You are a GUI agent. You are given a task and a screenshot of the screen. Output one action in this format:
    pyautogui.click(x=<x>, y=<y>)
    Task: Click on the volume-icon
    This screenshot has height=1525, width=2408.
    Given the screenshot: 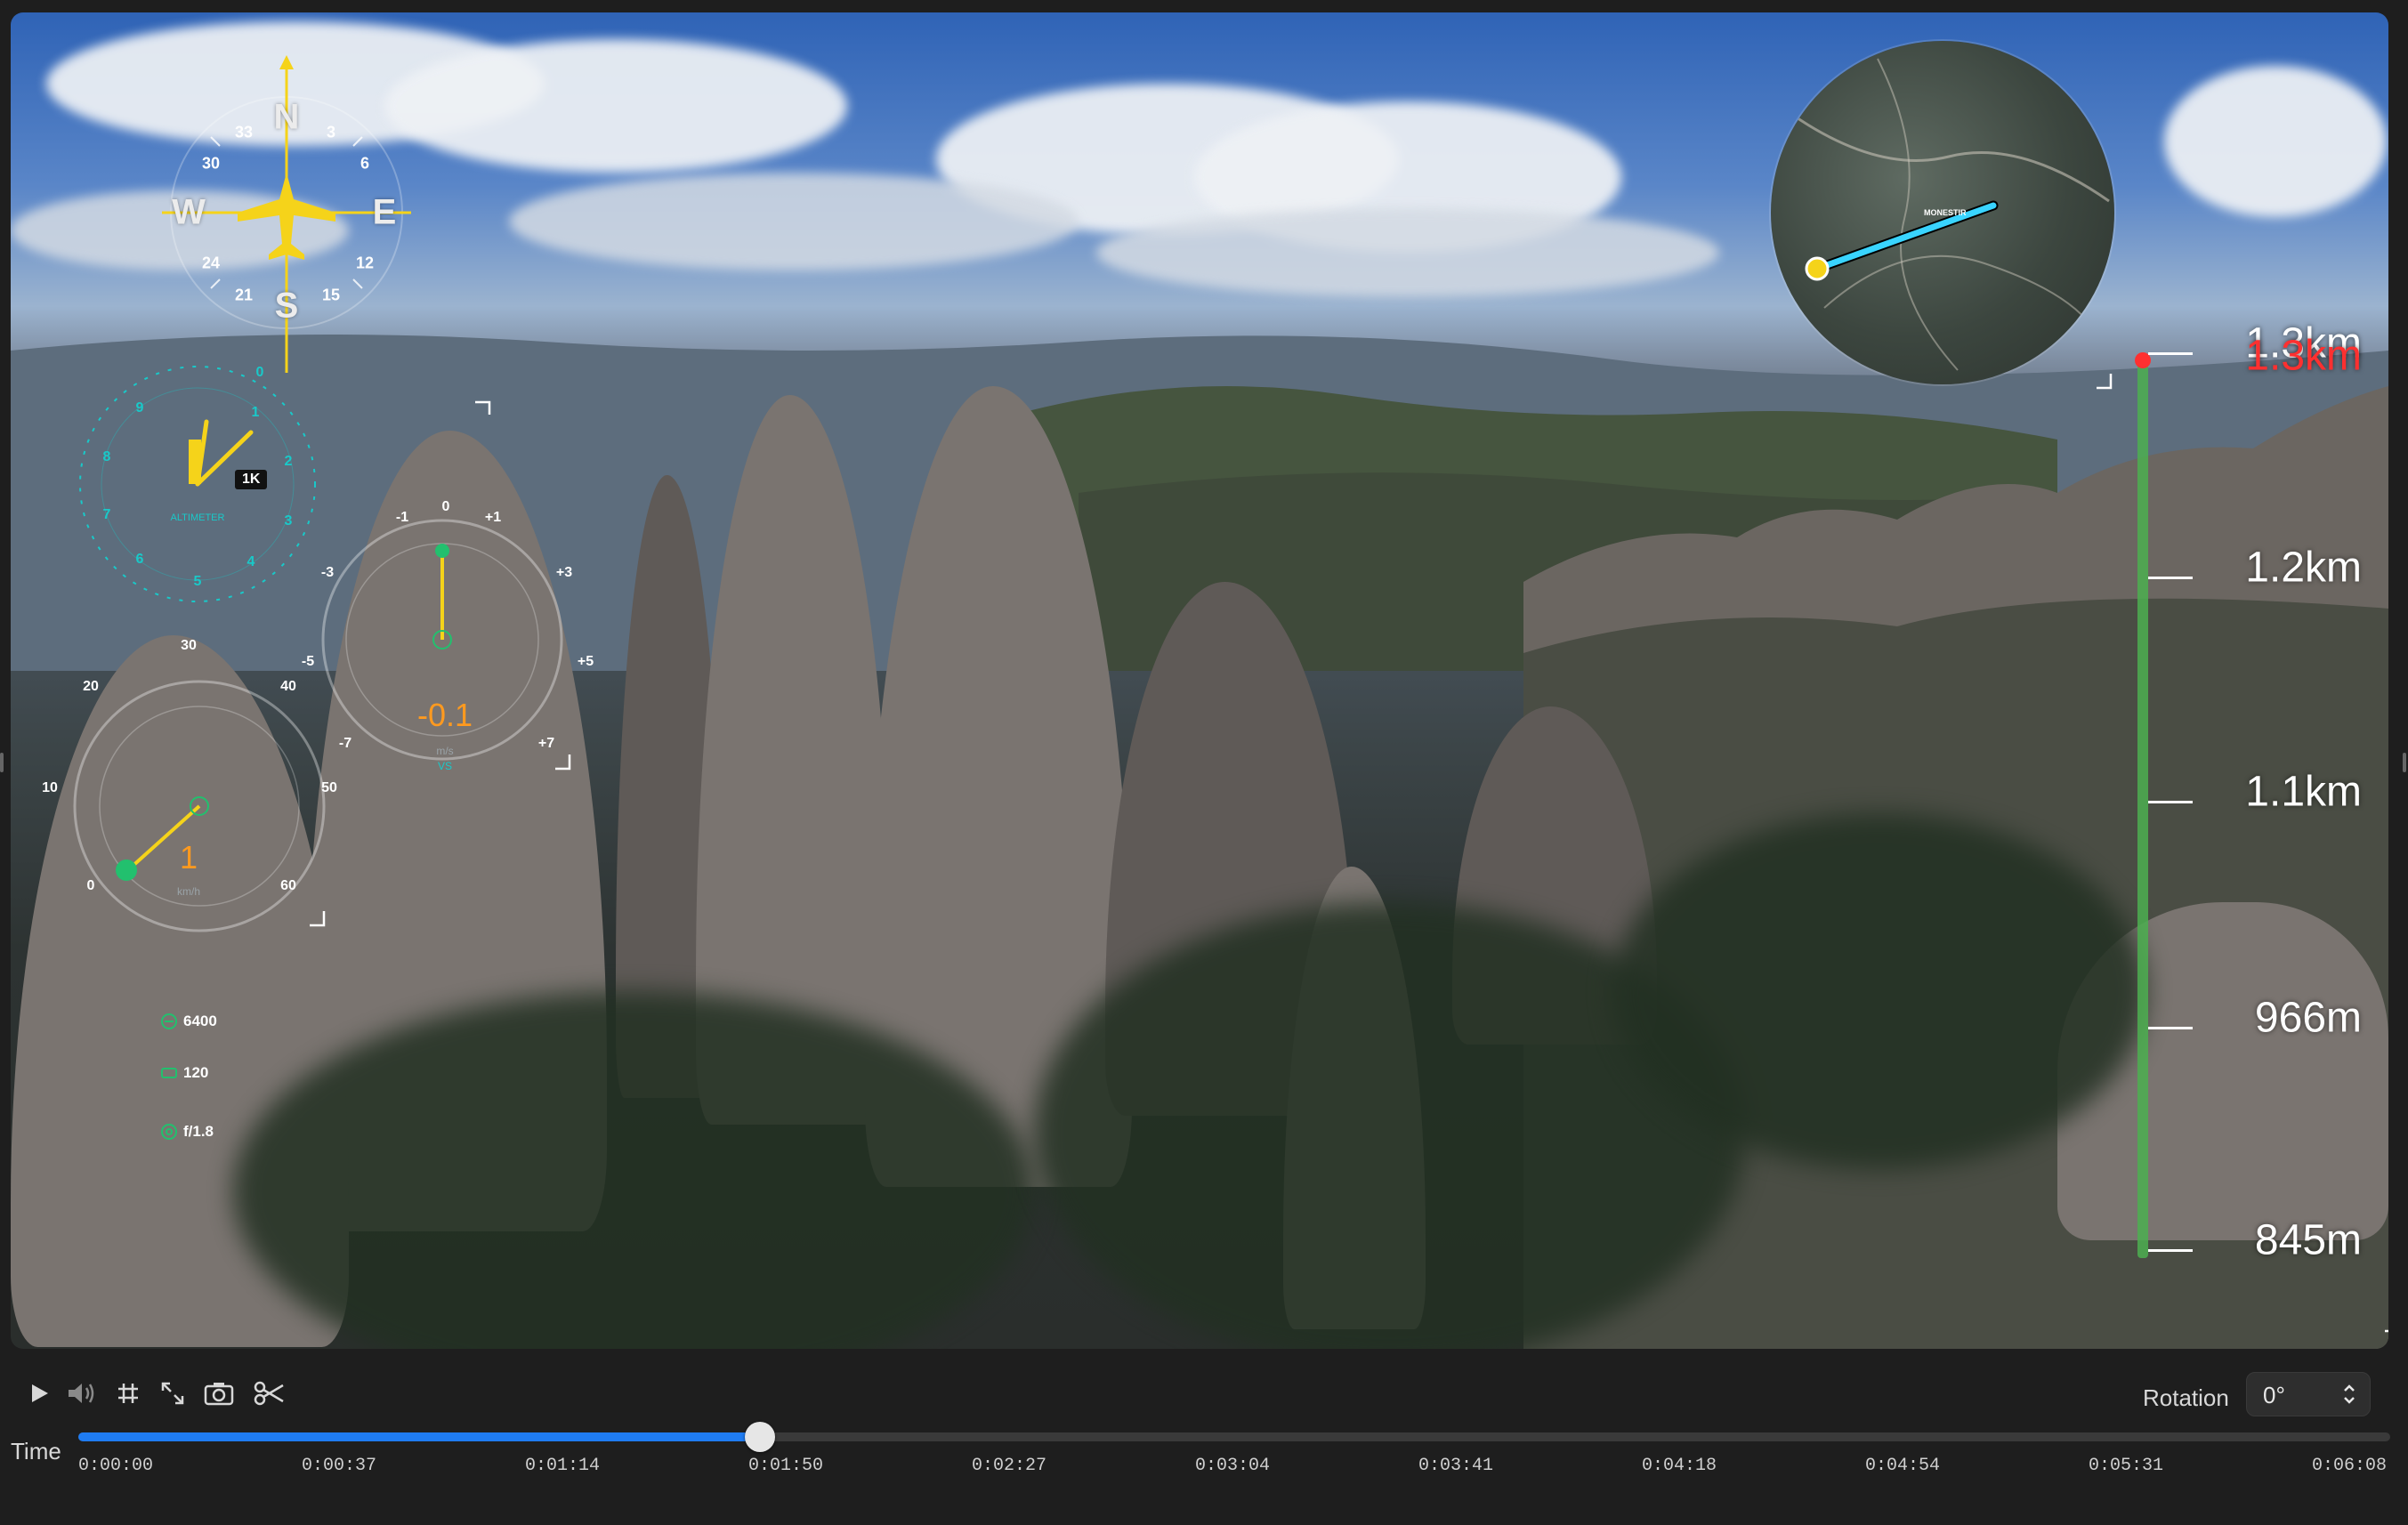 What is the action you would take?
    pyautogui.click(x=82, y=1393)
    